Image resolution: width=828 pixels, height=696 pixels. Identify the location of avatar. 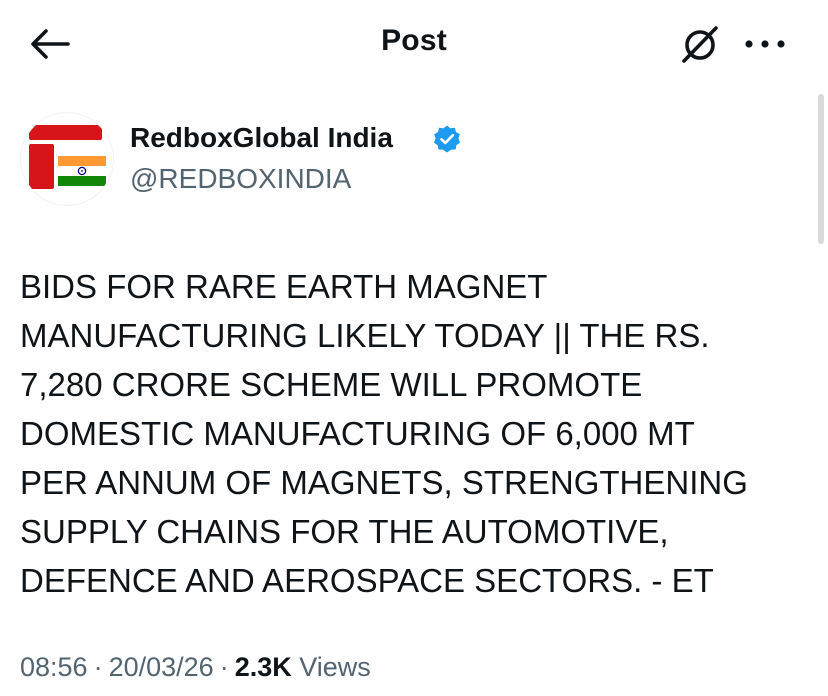
(67, 159).